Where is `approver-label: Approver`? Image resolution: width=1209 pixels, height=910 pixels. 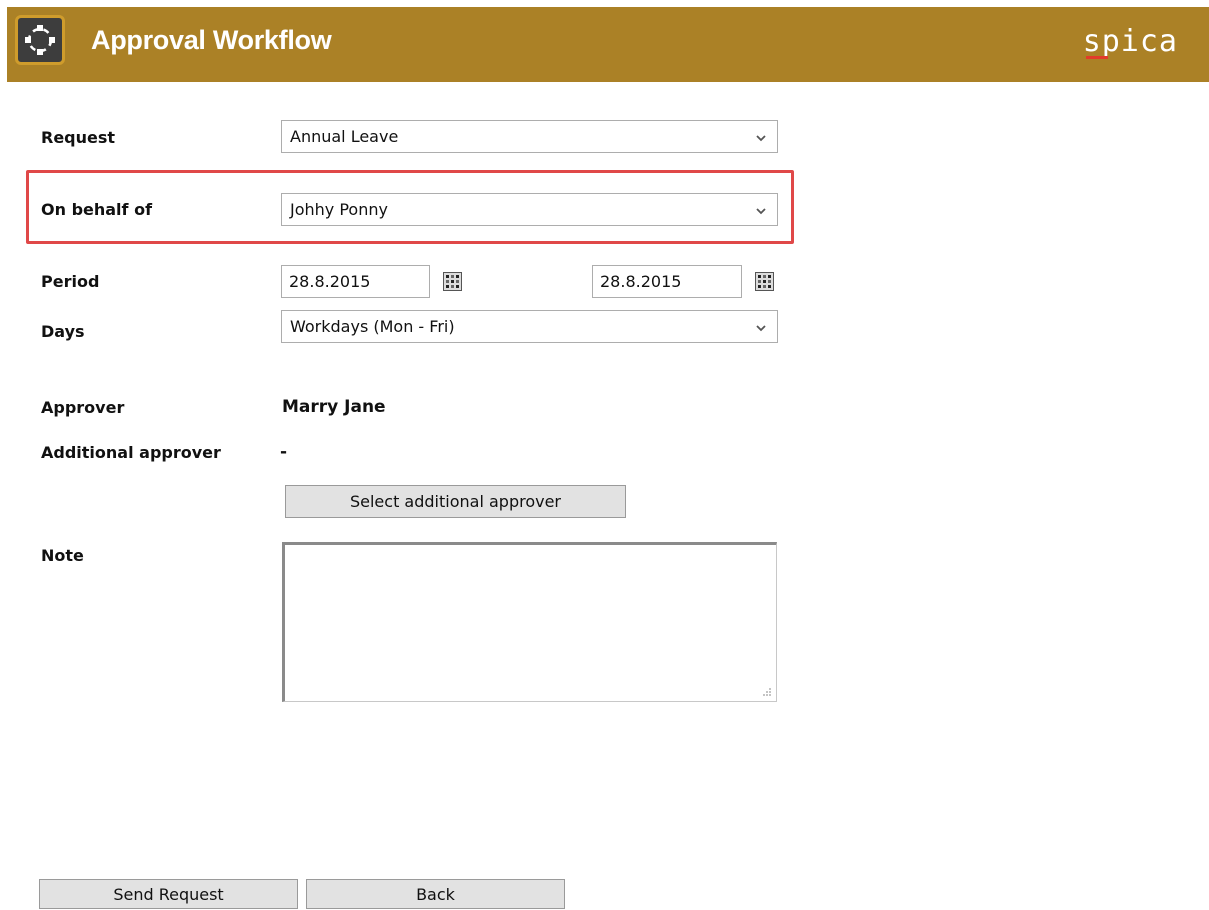 approver-label: Approver is located at coordinates (83, 407).